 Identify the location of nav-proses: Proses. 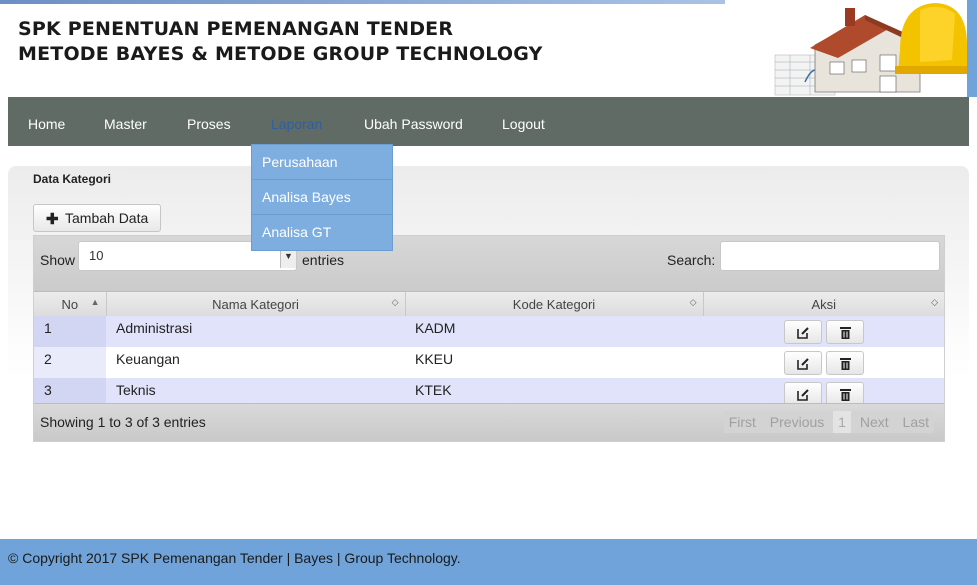
(209, 121).